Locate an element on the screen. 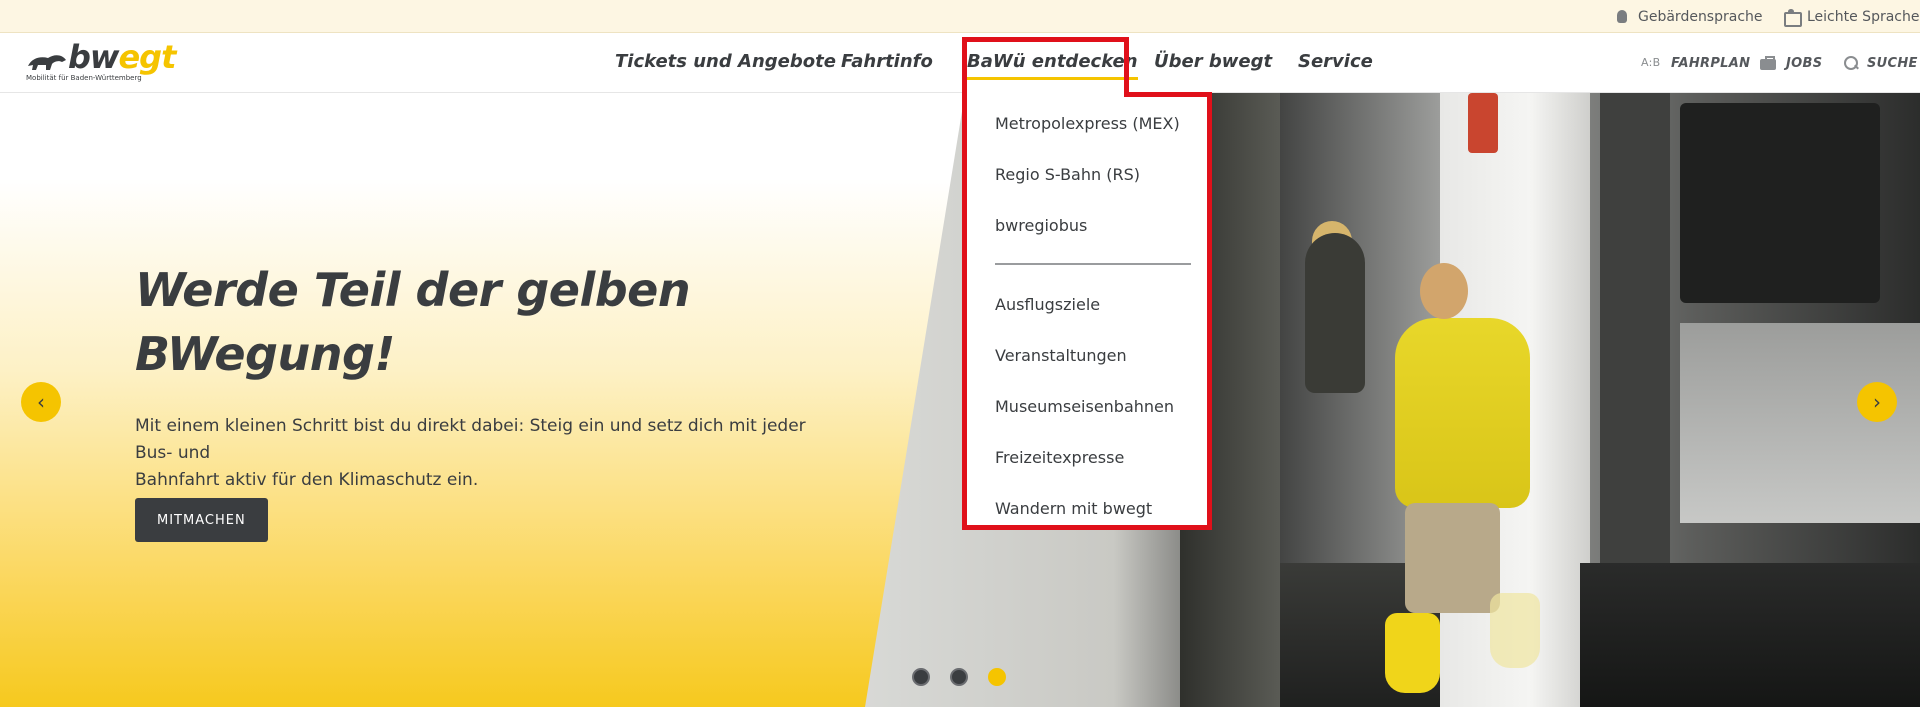 This screenshot has width=1920, height=707. easy-language-link: Leichte Sprache is located at coordinates (1851, 16).